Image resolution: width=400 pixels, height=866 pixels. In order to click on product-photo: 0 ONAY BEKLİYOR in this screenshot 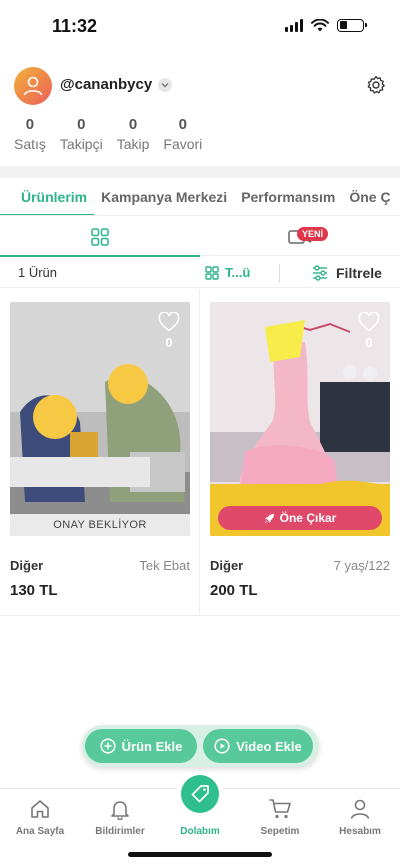, I will do `click(100, 419)`.